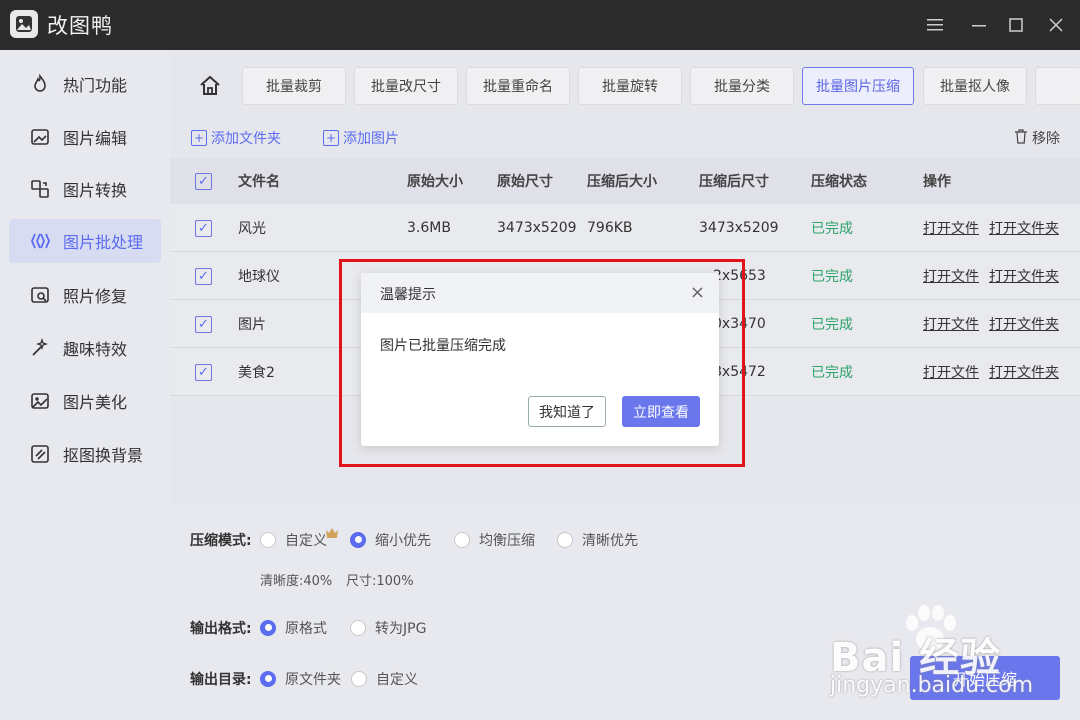 Image resolution: width=1080 pixels, height=720 pixels. Describe the element at coordinates (40, 241) in the screenshot. I see `batch-icon` at that location.